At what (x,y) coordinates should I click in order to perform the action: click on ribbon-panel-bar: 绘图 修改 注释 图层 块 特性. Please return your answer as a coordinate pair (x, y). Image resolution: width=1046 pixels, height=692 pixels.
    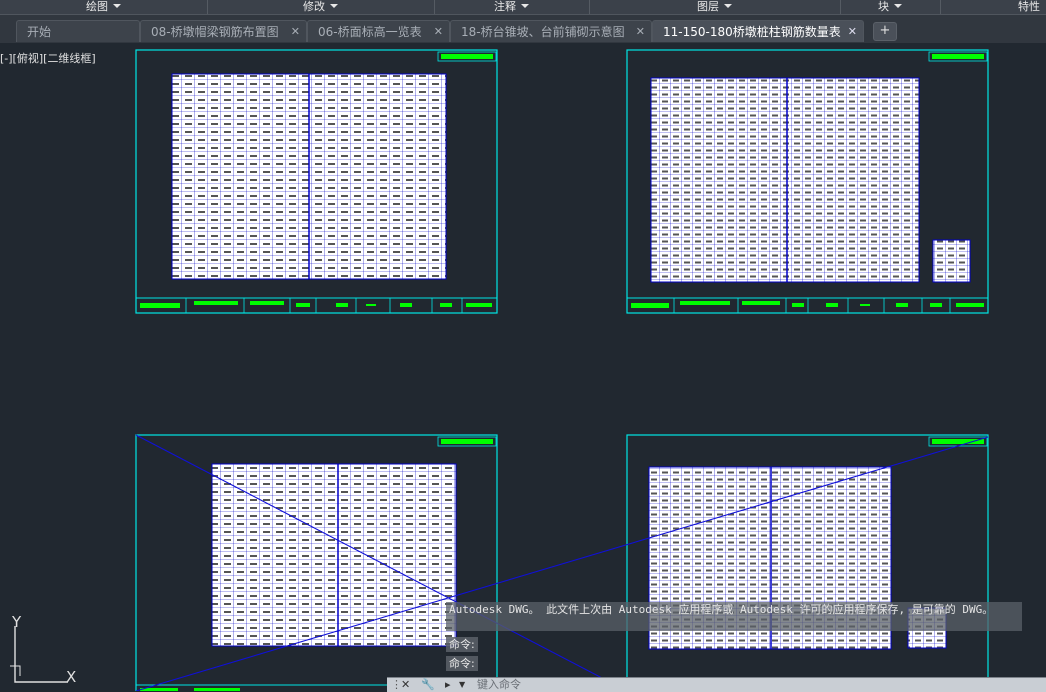
    Looking at the image, I should click on (523, 7).